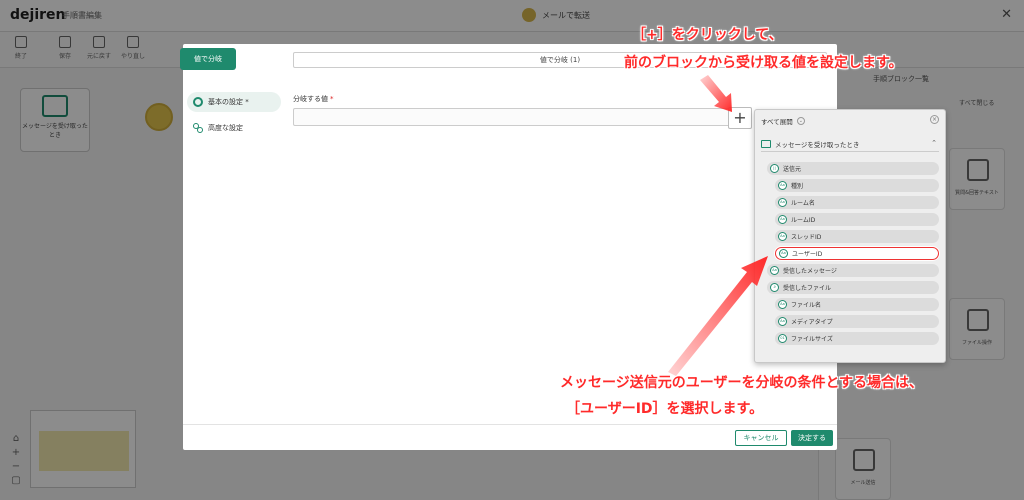 The image size is (1024, 500). What do you see at coordinates (857, 338) in the screenshot?
I see `picker-item: 01 ファイルサイズ` at bounding box center [857, 338].